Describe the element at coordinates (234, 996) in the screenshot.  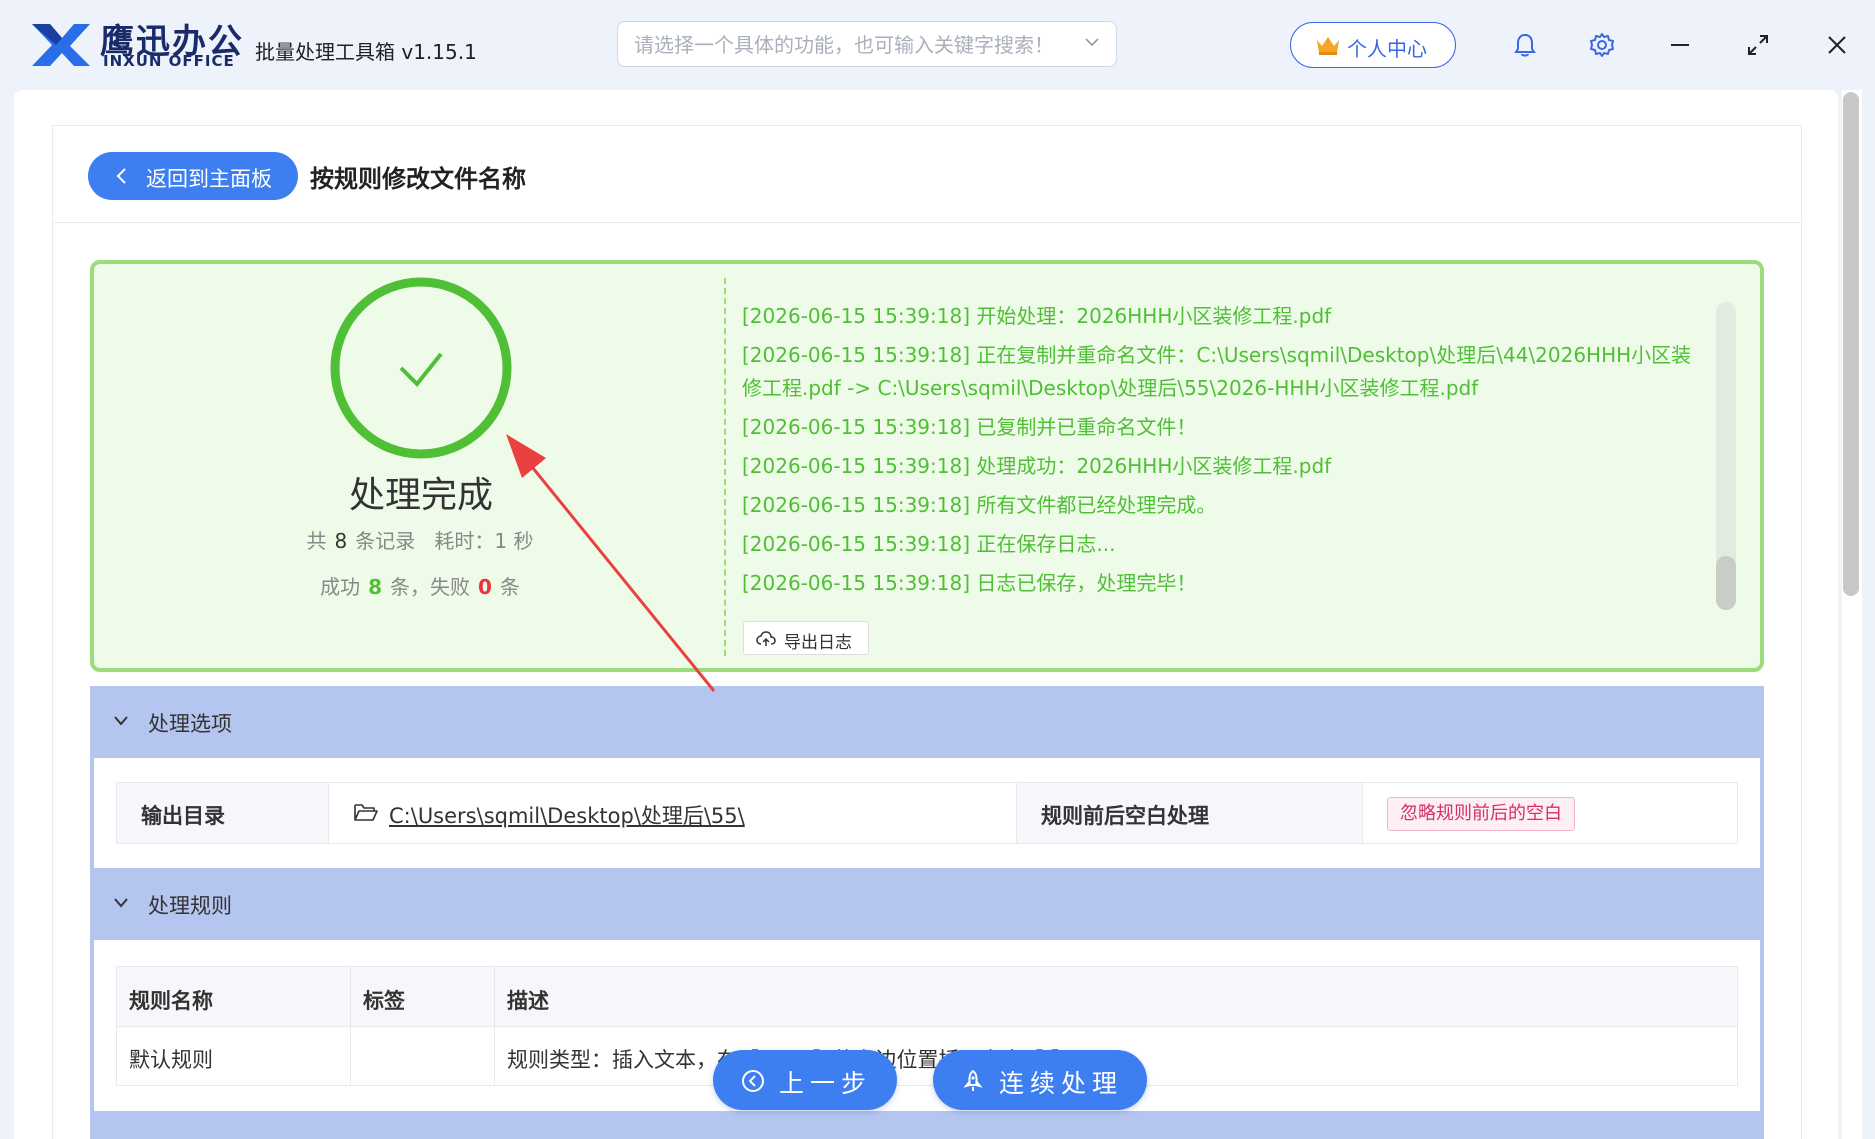
I see `column-header: 规则名称` at that location.